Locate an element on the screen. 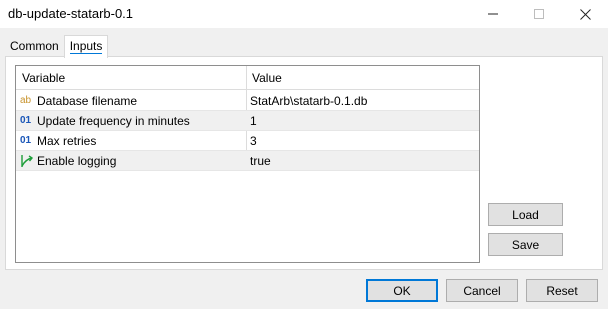  window-title: db-update-statarb-0.1 is located at coordinates (71, 13).